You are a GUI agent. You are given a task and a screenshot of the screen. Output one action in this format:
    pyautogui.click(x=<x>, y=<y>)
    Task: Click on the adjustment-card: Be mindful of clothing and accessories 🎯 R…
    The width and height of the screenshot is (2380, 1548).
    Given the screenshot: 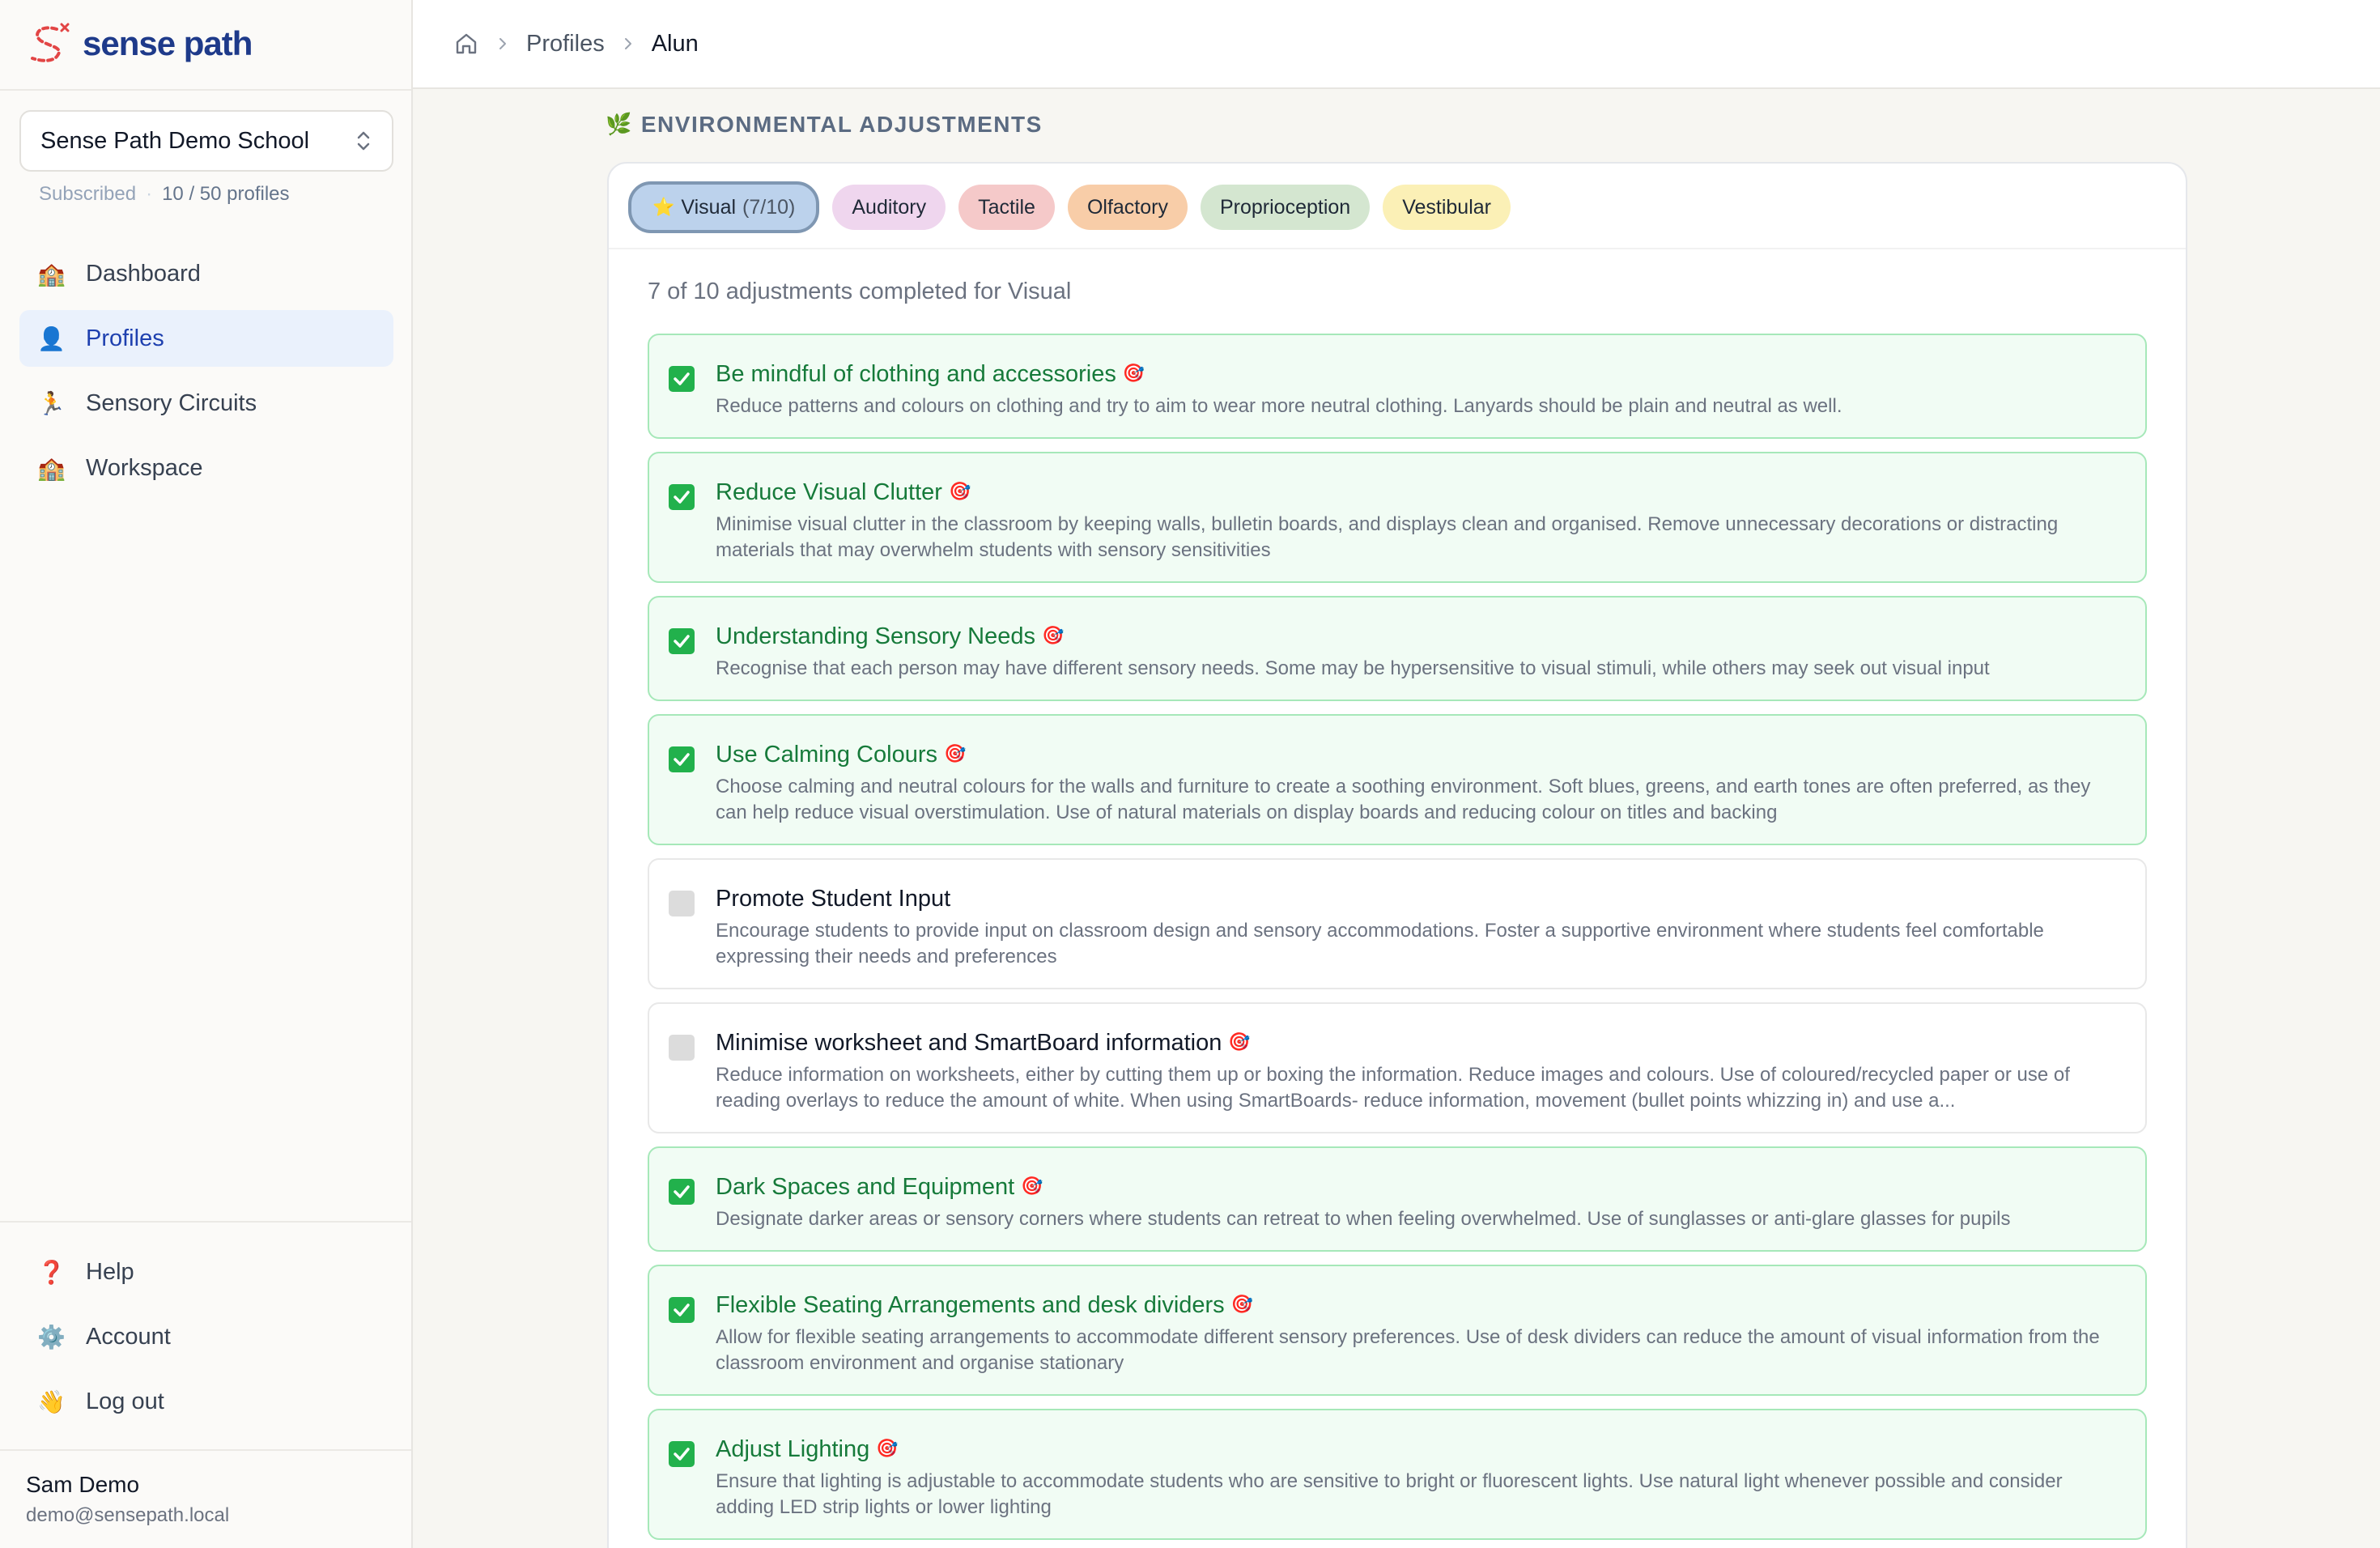 What is the action you would take?
    pyautogui.click(x=1398, y=387)
    